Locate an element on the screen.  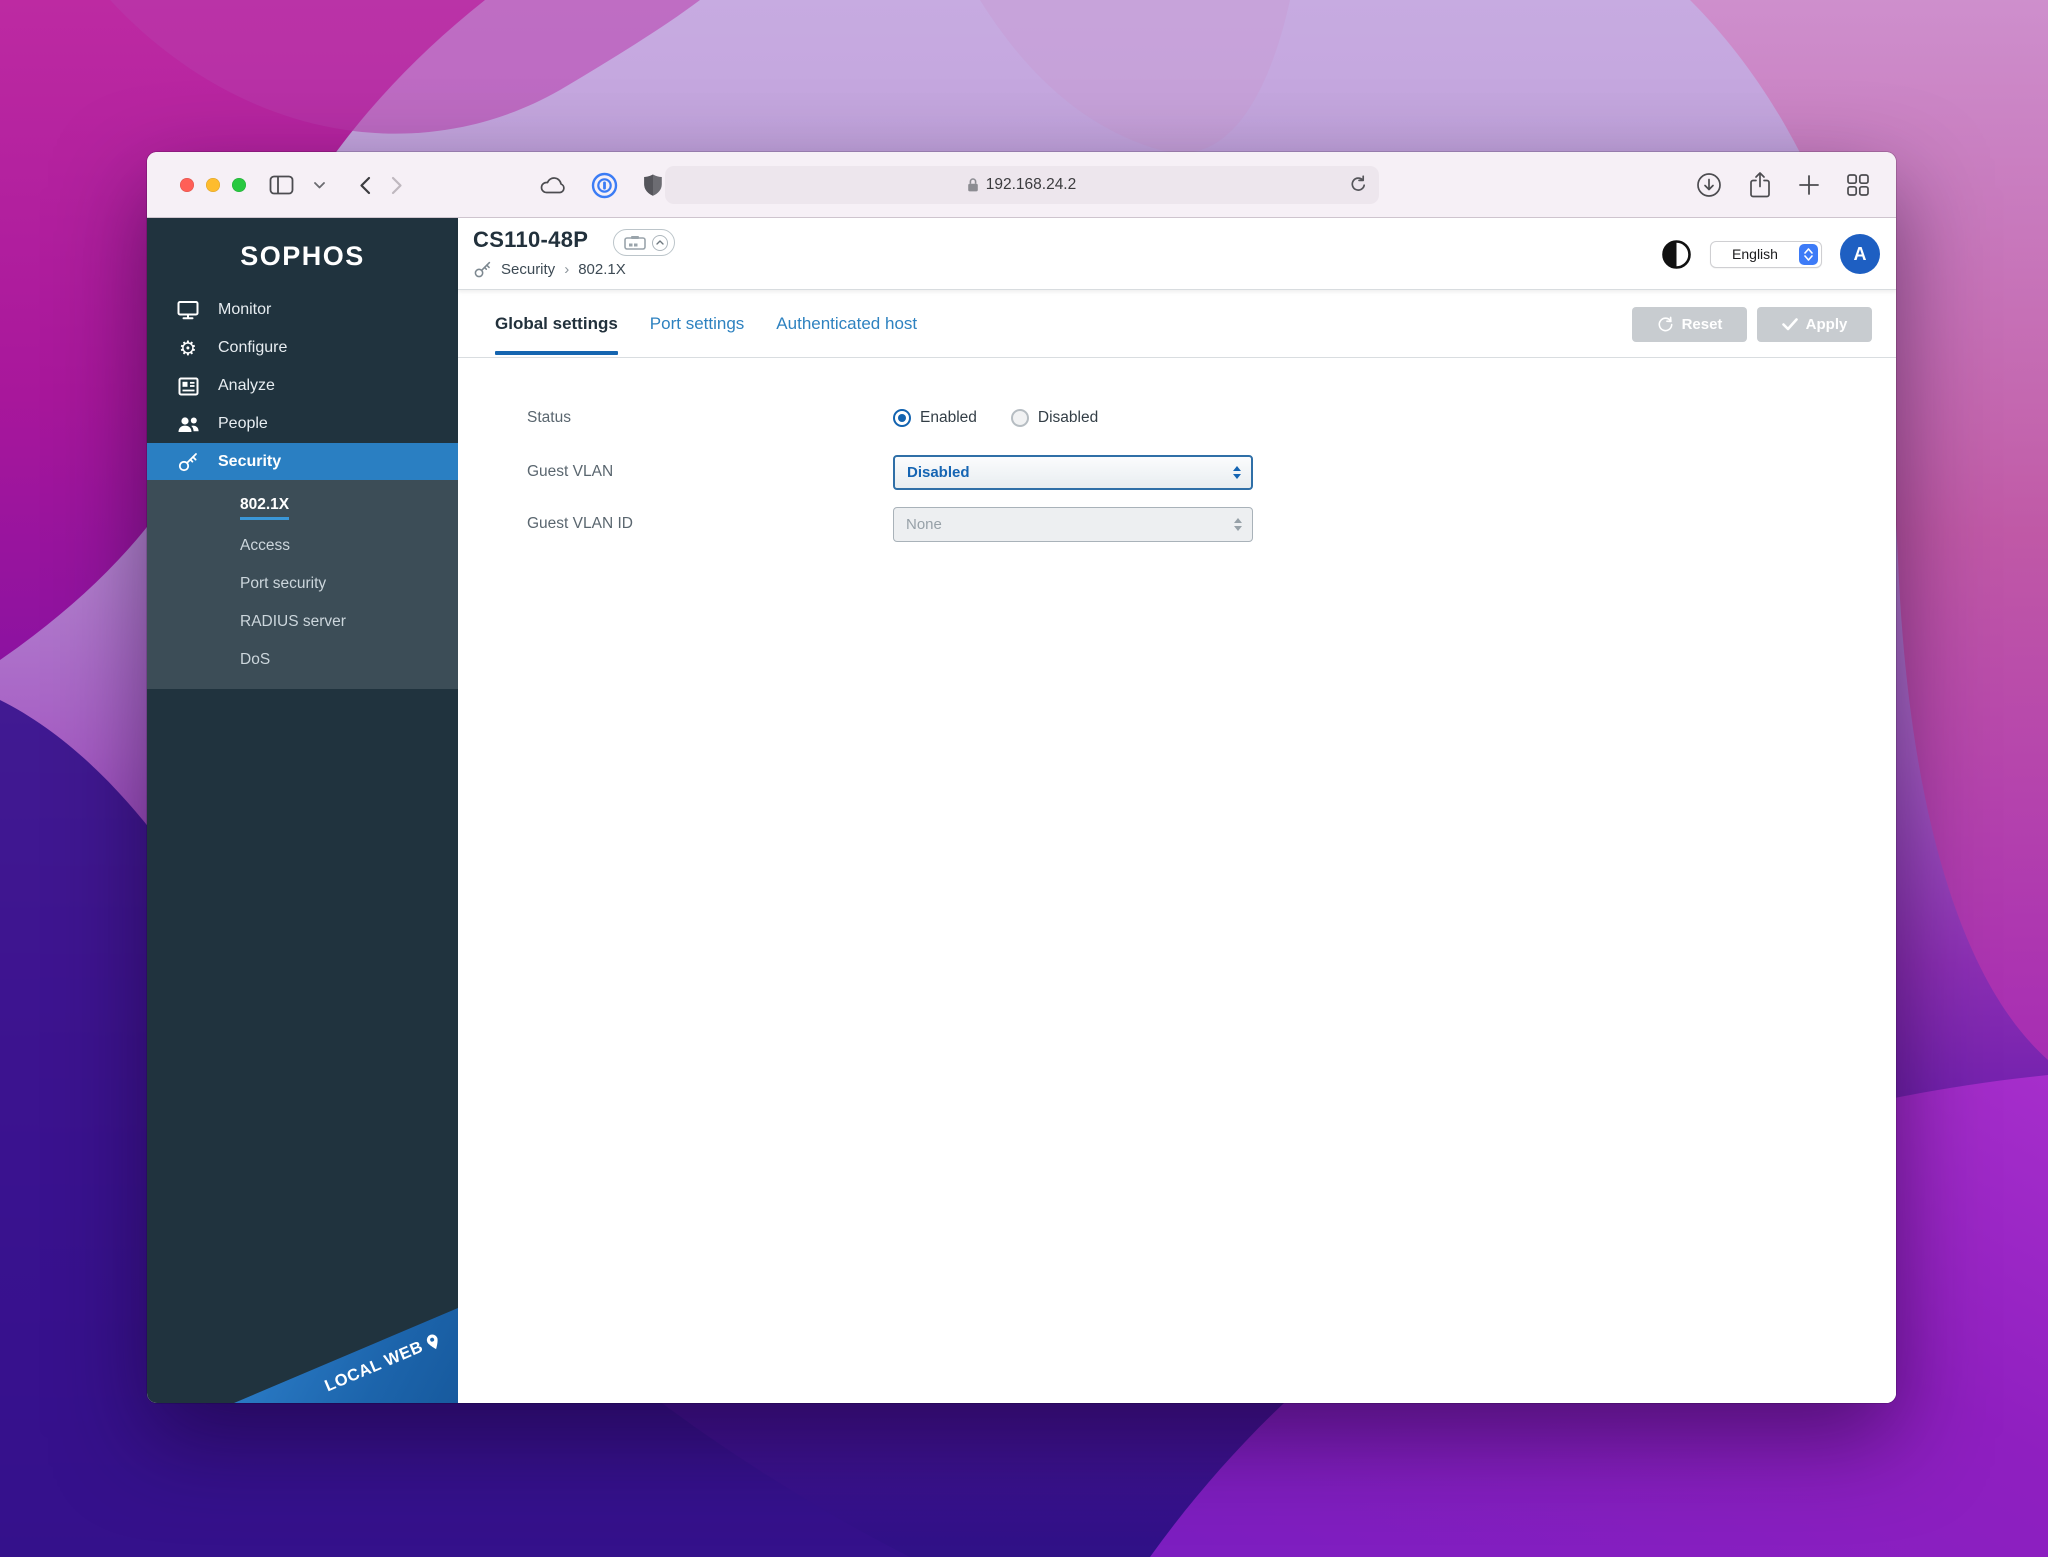
language-select: English is located at coordinates (1766, 254).